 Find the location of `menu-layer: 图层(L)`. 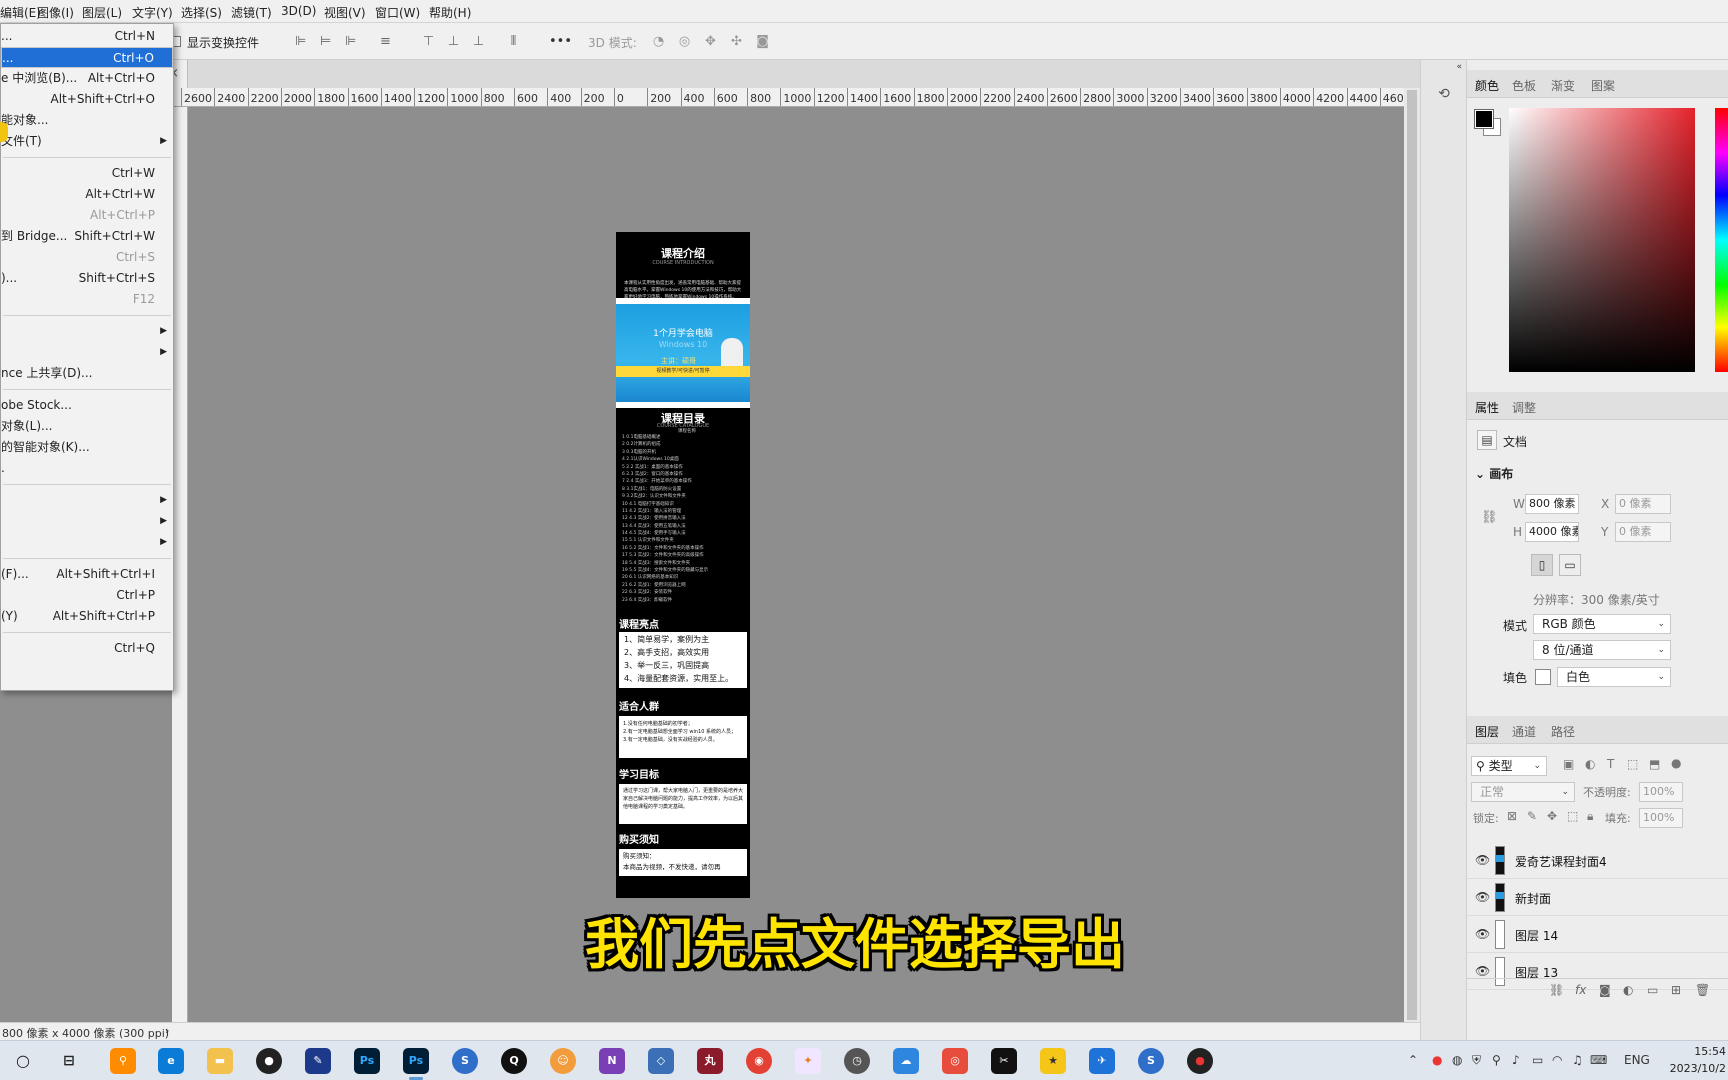

menu-layer: 图层(L) is located at coordinates (102, 12).